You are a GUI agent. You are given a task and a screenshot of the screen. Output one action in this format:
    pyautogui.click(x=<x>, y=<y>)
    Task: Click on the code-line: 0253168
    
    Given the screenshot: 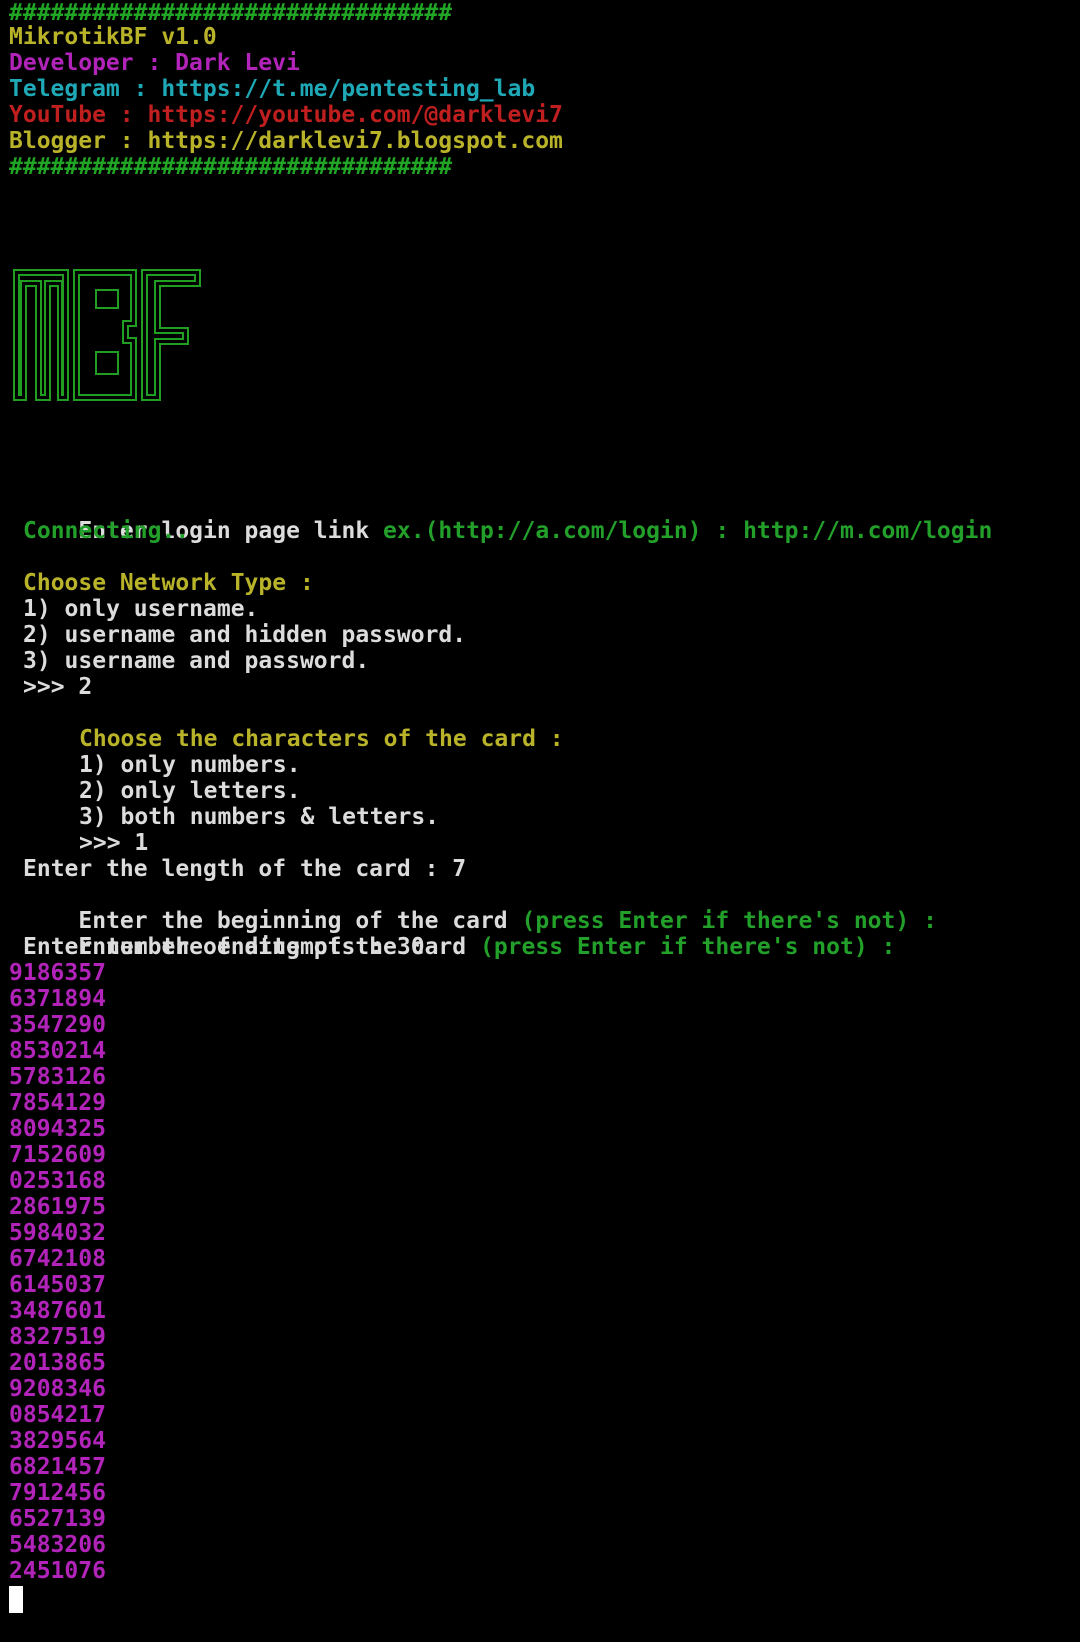 What is the action you would take?
    pyautogui.click(x=57, y=1181)
    